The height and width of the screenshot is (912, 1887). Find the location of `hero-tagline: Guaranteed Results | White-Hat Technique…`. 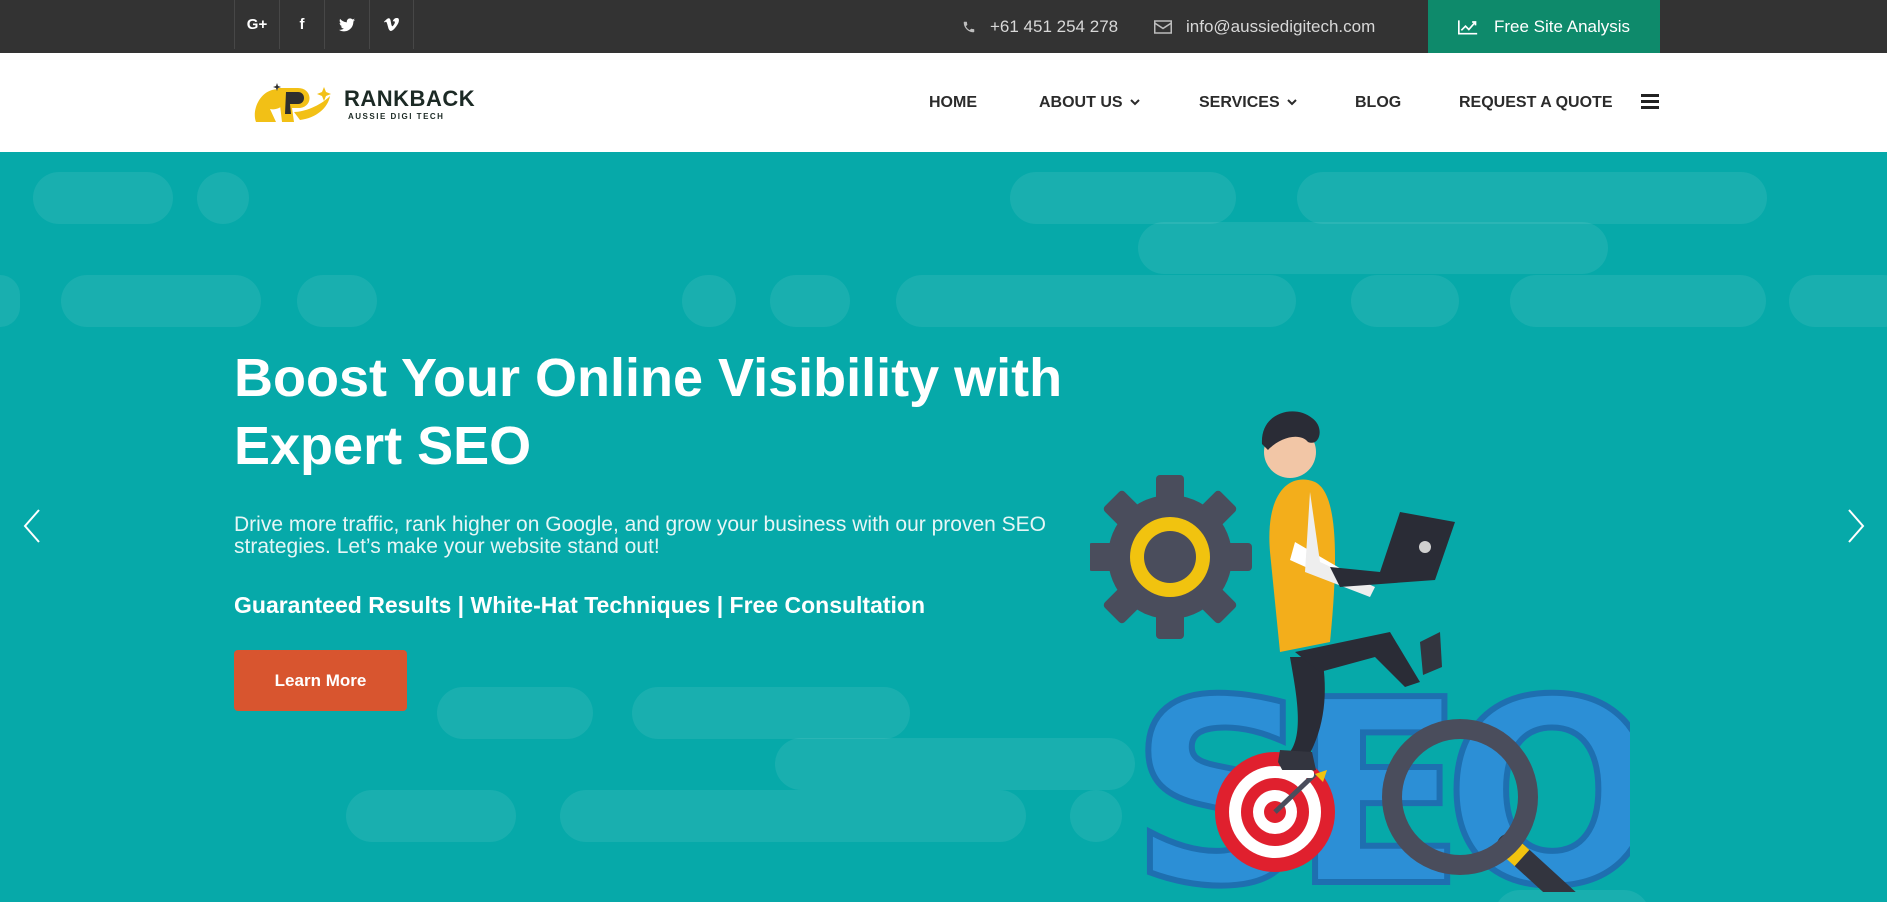

hero-tagline: Guaranteed Results | White-Hat Technique… is located at coordinates (580, 605).